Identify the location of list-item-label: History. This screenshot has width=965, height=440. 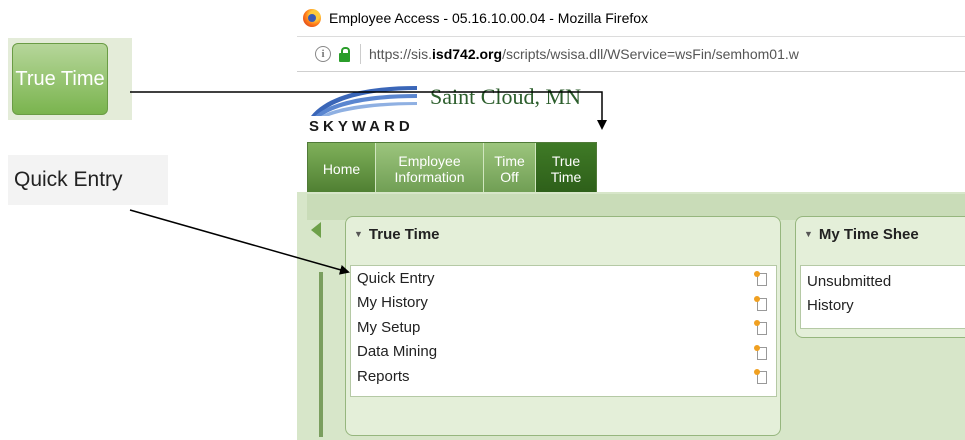
(830, 306).